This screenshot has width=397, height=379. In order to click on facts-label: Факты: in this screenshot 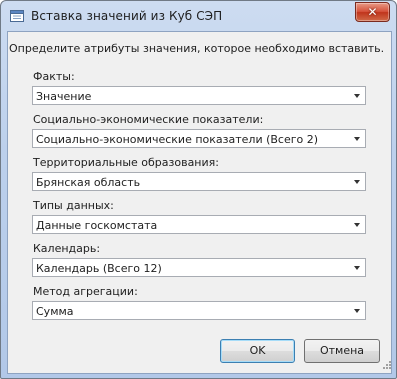, I will do `click(54, 76)`.